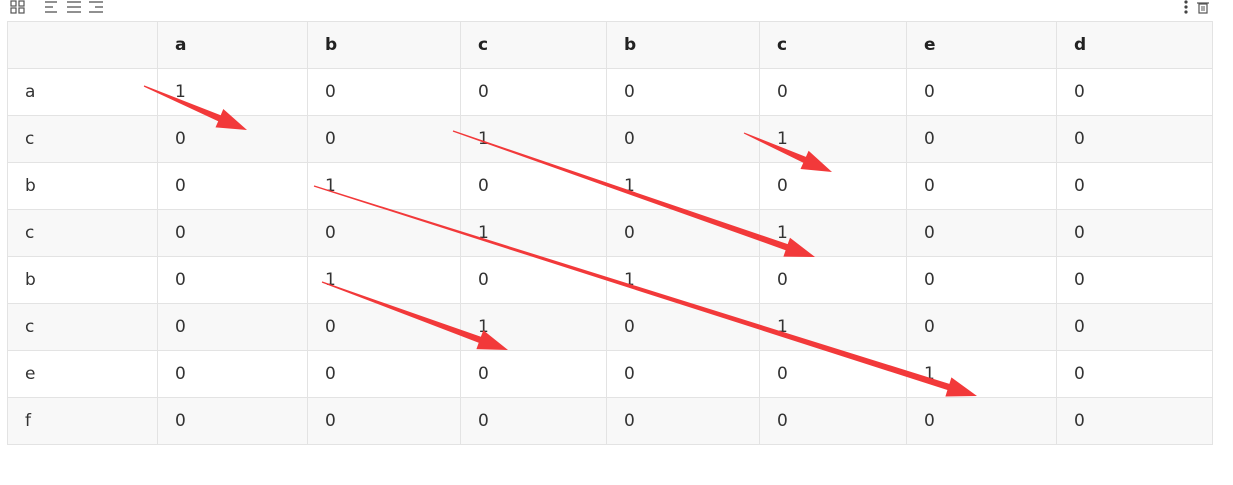  What do you see at coordinates (232, 45) in the screenshot?
I see `column-header: a` at bounding box center [232, 45].